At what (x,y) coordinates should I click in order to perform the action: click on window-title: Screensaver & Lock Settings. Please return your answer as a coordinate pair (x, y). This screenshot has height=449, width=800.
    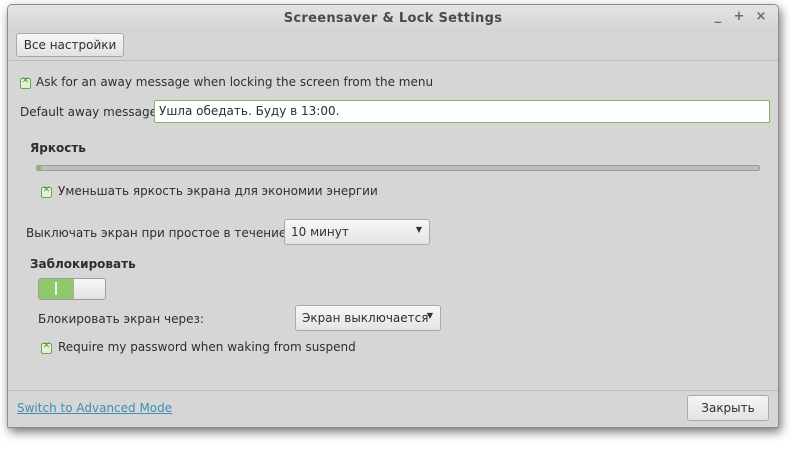
    Looking at the image, I should click on (393, 18).